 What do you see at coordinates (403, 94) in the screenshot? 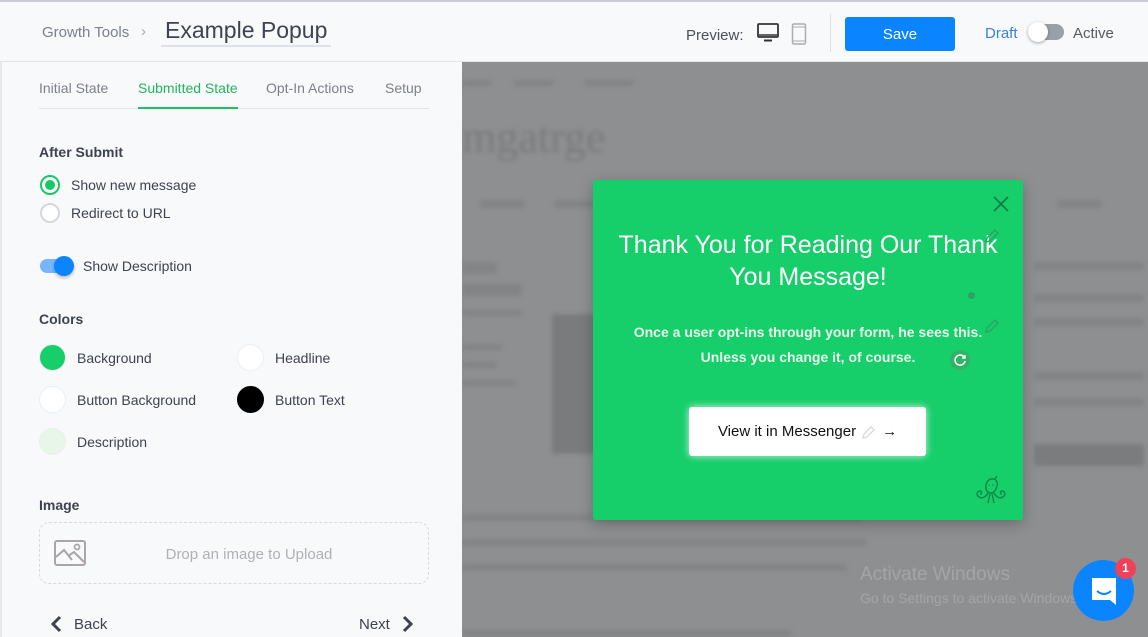
I see `tab-setup: Setup` at bounding box center [403, 94].